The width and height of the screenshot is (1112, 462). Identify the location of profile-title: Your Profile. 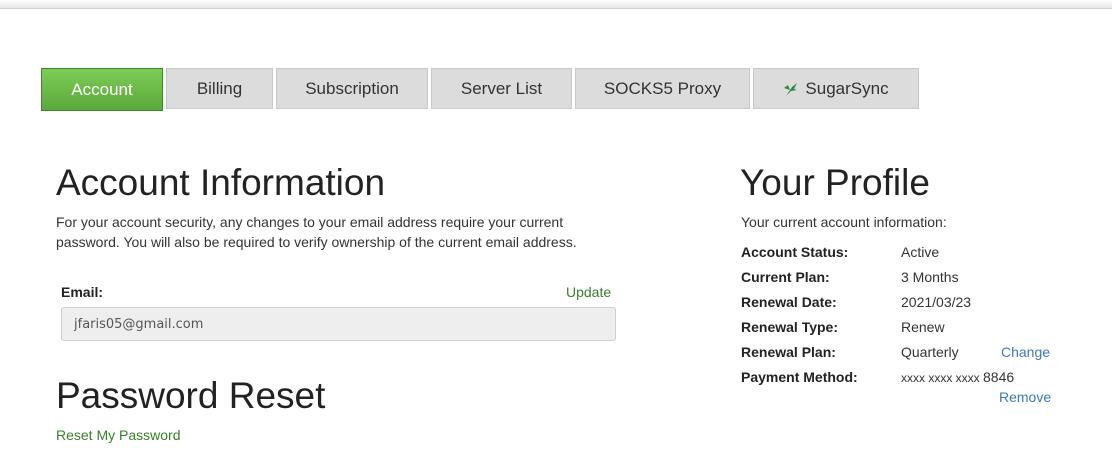
(835, 182).